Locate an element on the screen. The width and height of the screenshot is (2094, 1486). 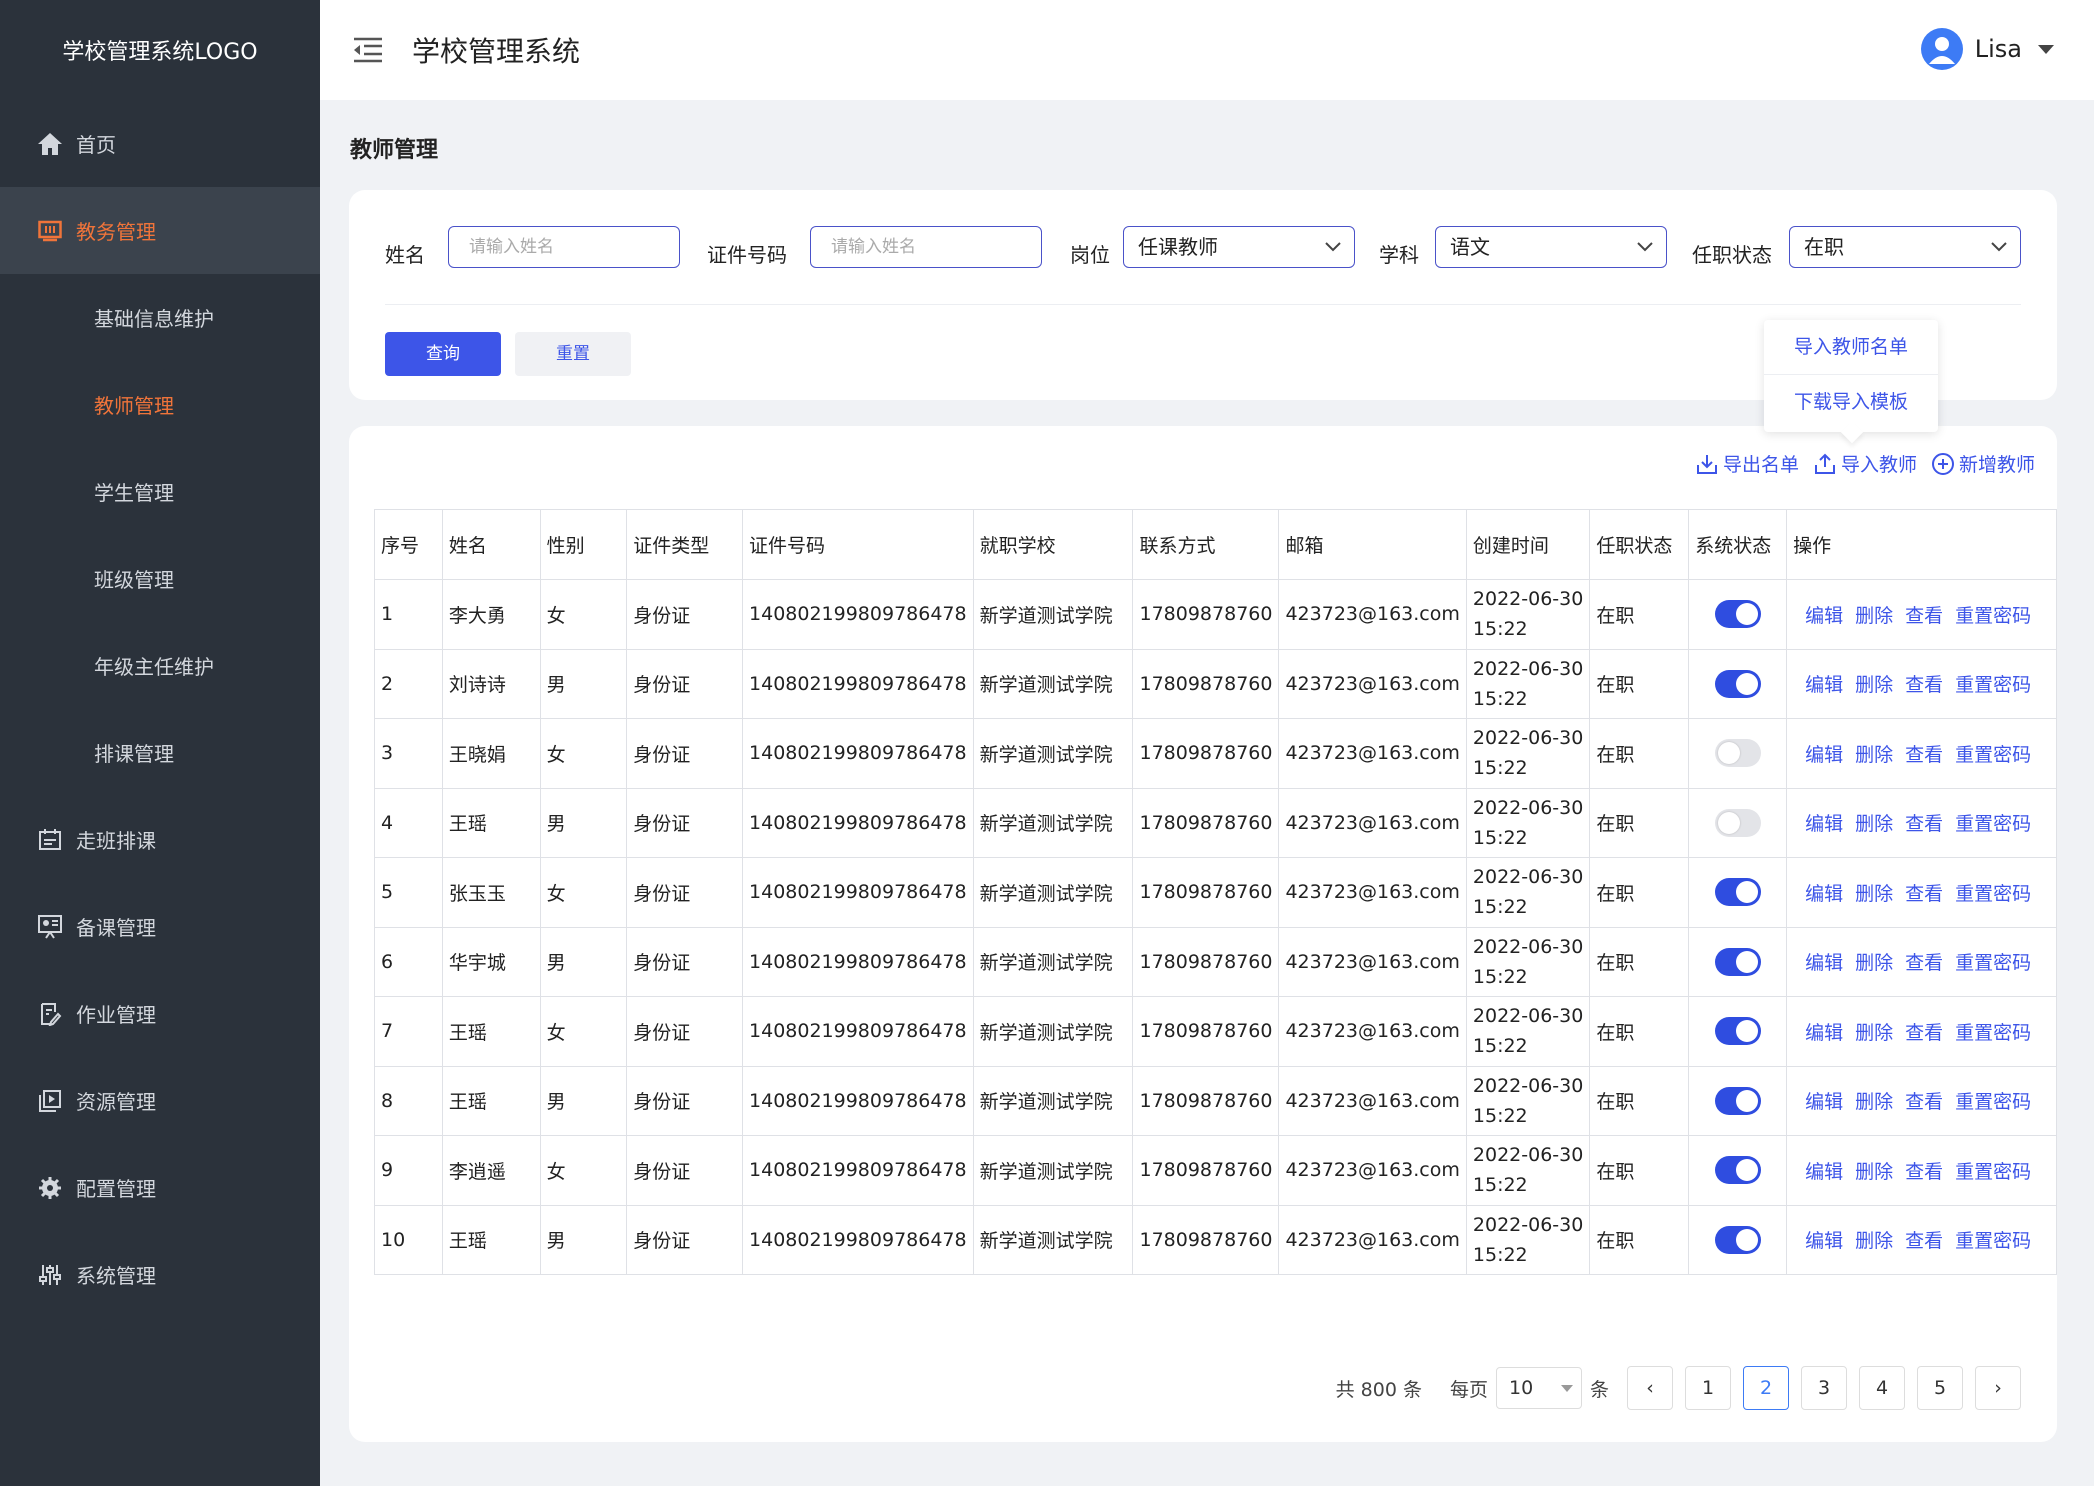
nav-homework: 作业管理 is located at coordinates (160, 1013).